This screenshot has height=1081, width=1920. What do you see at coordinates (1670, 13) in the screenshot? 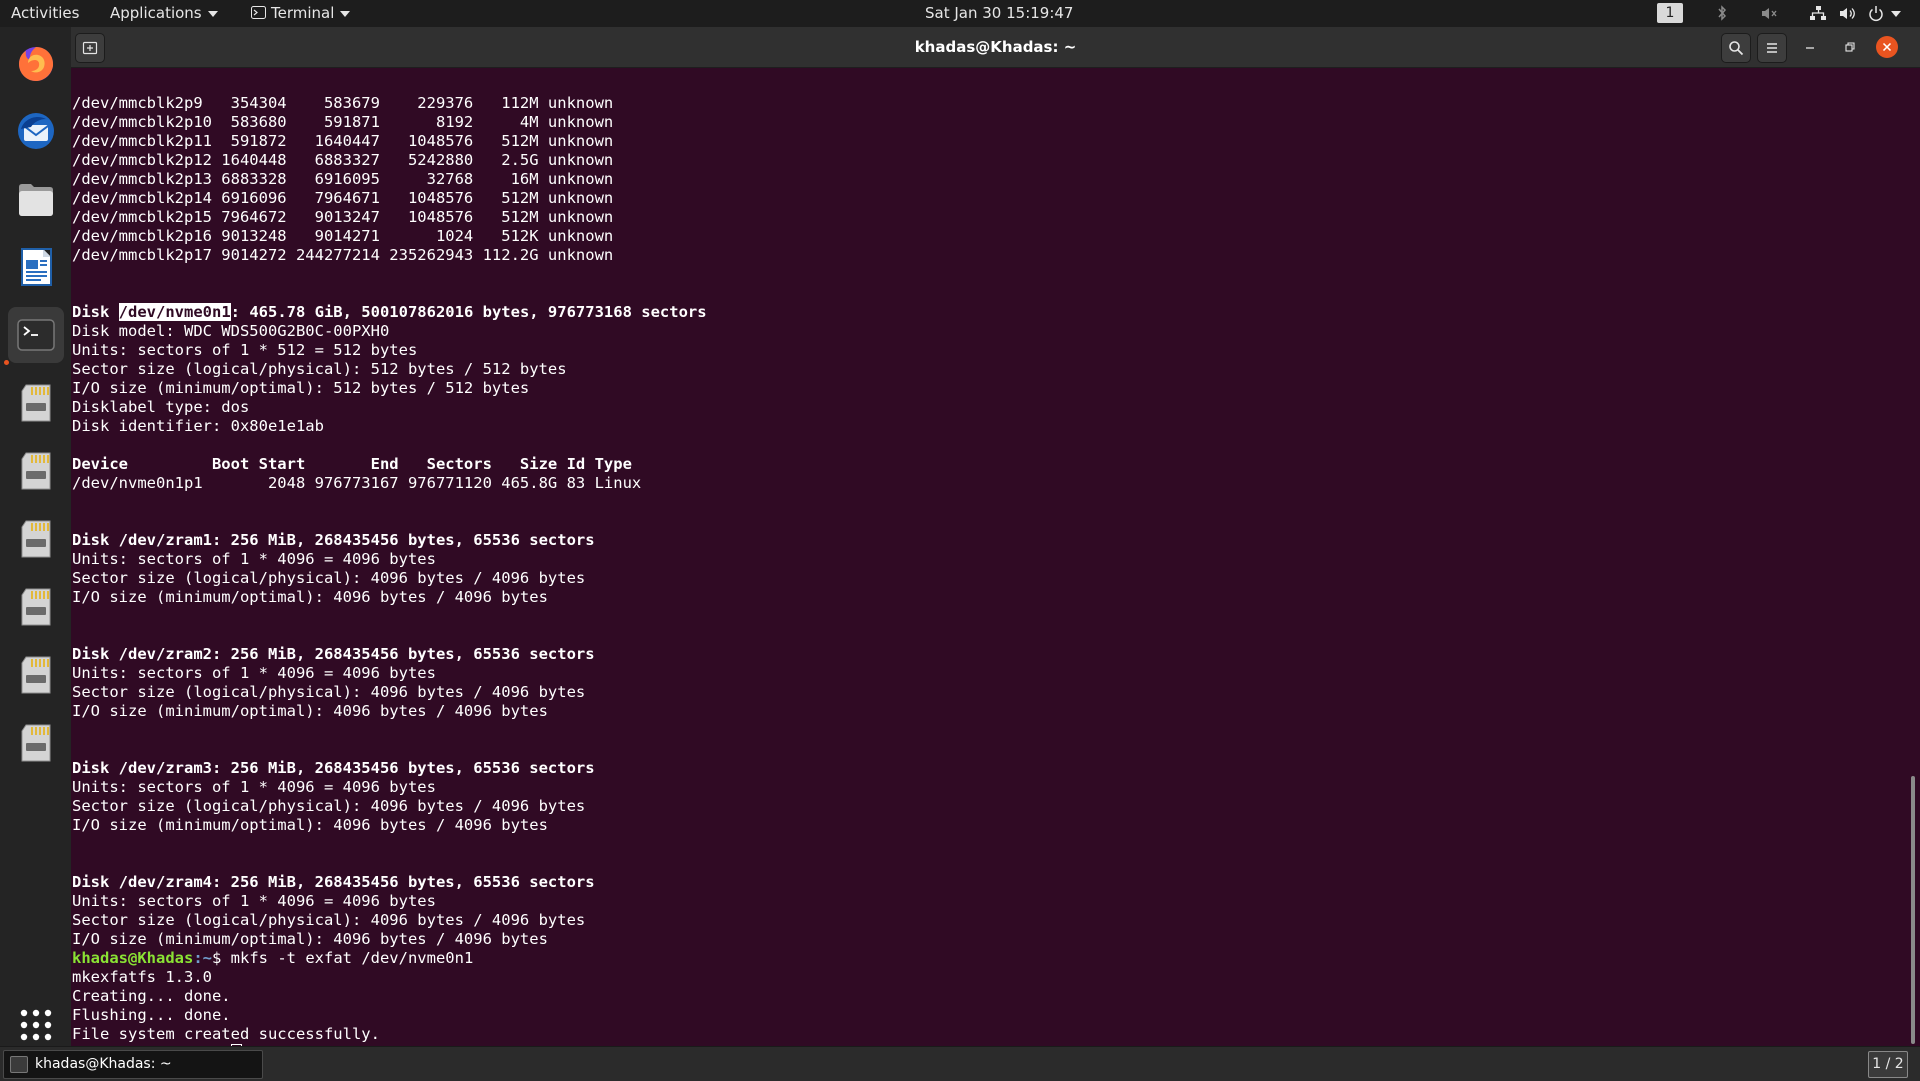
I see `workspace-badge: 1` at bounding box center [1670, 13].